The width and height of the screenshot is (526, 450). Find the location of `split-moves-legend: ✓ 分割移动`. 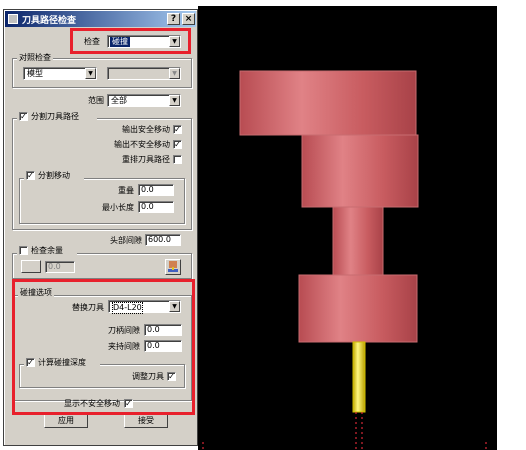

split-moves-legend: ✓ 分割移动 is located at coordinates (54, 176).